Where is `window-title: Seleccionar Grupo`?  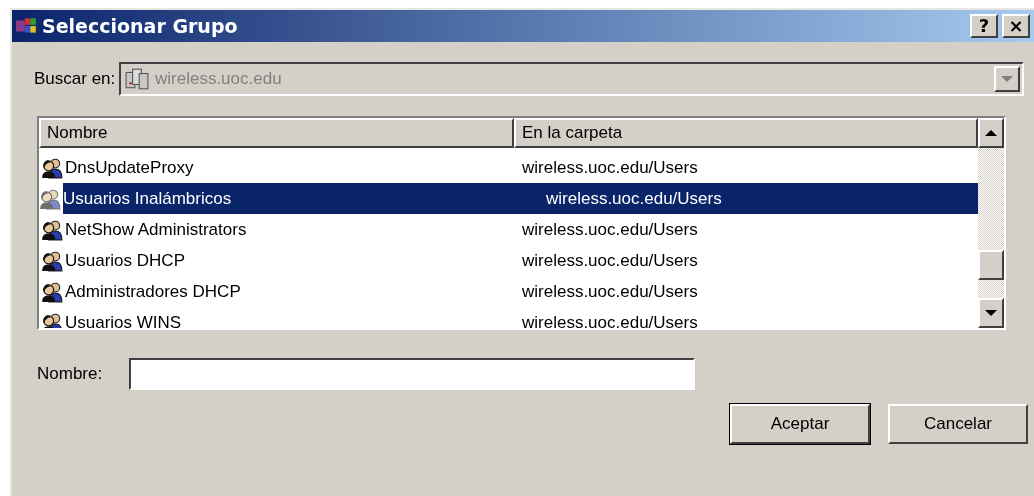
window-title: Seleccionar Grupo is located at coordinates (140, 26).